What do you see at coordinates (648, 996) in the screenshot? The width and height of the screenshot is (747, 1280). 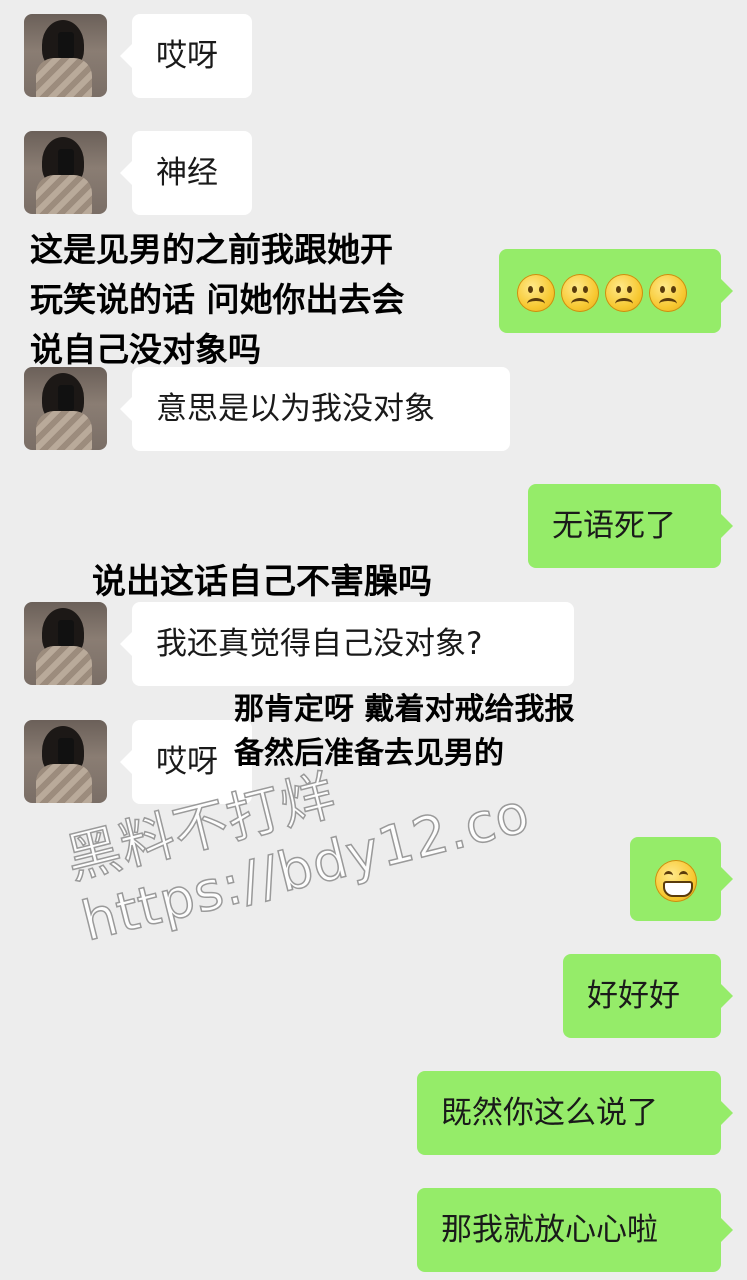 I see `message-bubble-sent: 好好好` at bounding box center [648, 996].